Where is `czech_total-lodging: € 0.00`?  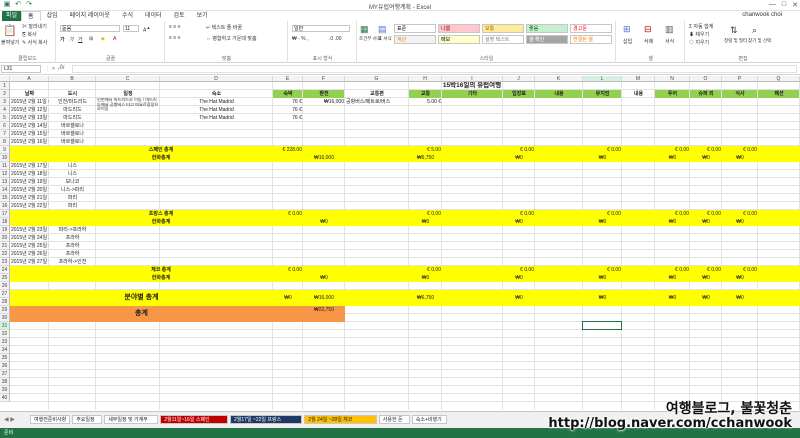
czech_total-lodging: € 0.00 is located at coordinates (288, 270).